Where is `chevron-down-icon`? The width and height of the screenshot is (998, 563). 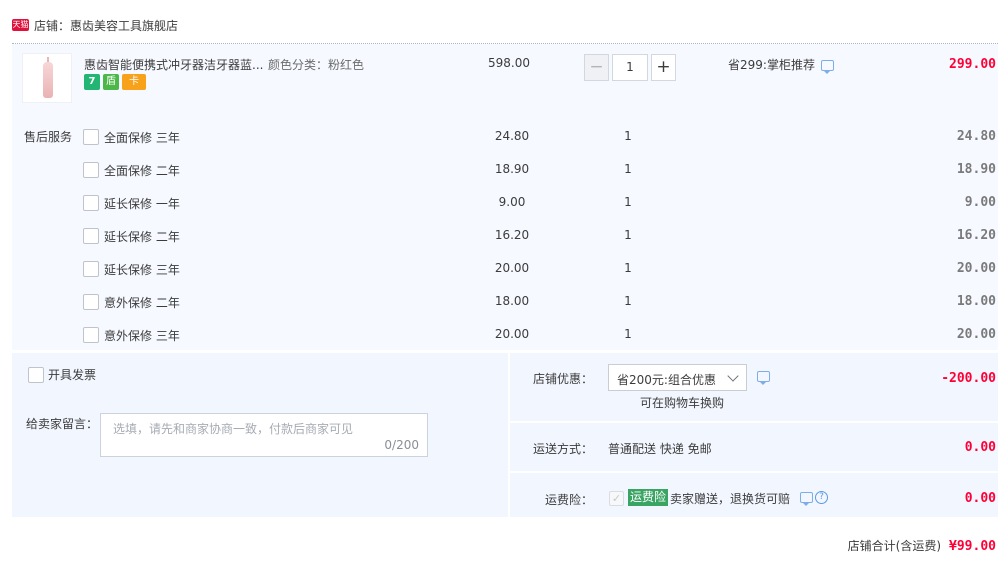 chevron-down-icon is located at coordinates (733, 376).